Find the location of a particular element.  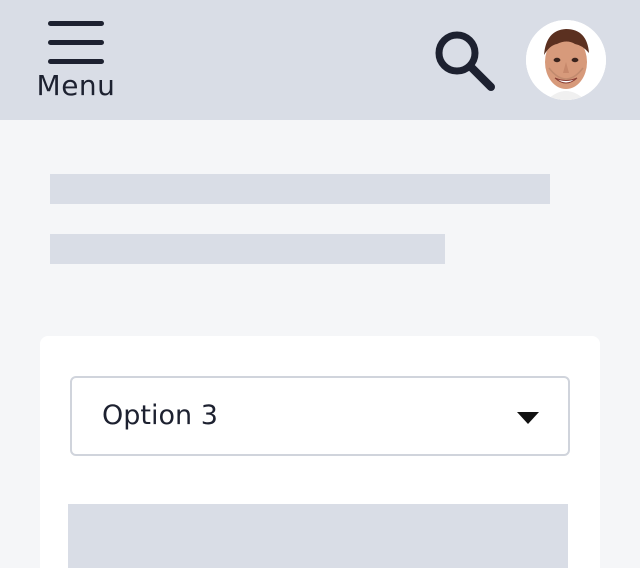

hamburger-icon is located at coordinates (76, 42).